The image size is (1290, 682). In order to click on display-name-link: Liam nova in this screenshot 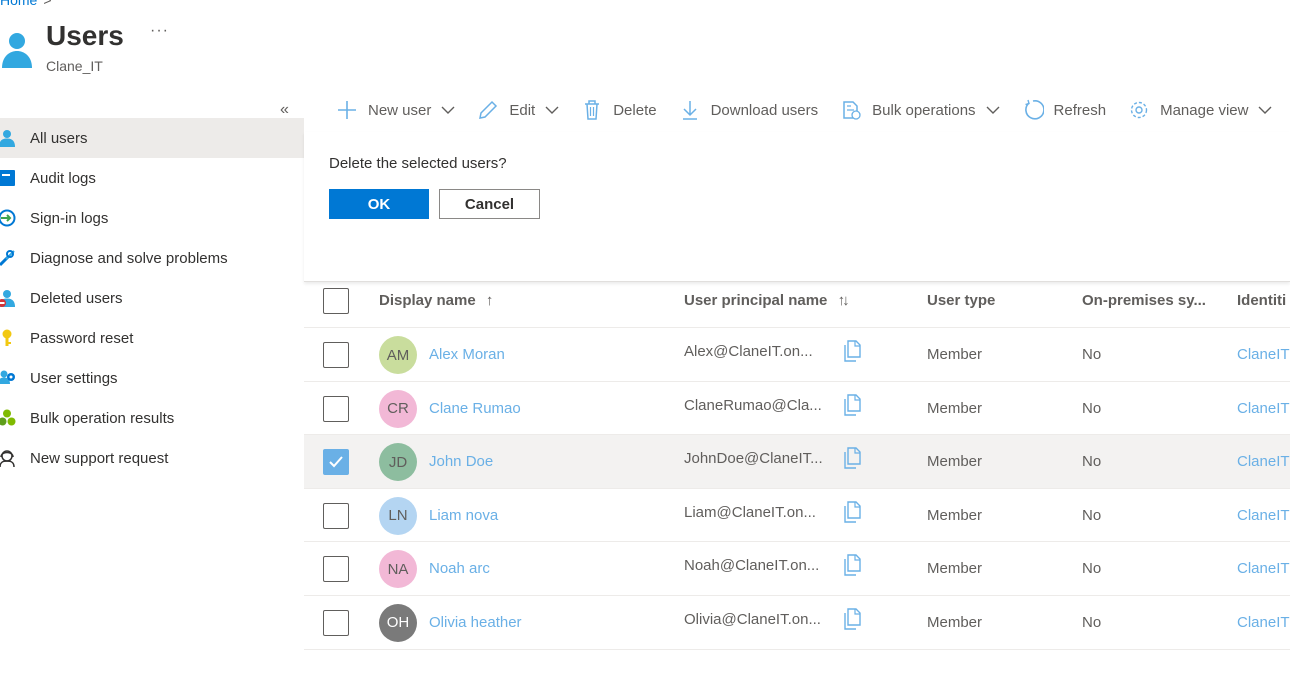, I will do `click(463, 515)`.